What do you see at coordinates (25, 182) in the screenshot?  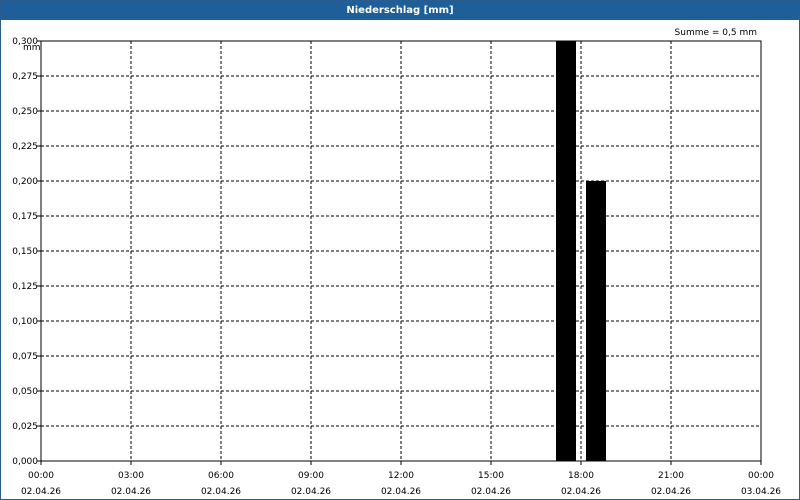 I see `y-tick-label: 0,200` at bounding box center [25, 182].